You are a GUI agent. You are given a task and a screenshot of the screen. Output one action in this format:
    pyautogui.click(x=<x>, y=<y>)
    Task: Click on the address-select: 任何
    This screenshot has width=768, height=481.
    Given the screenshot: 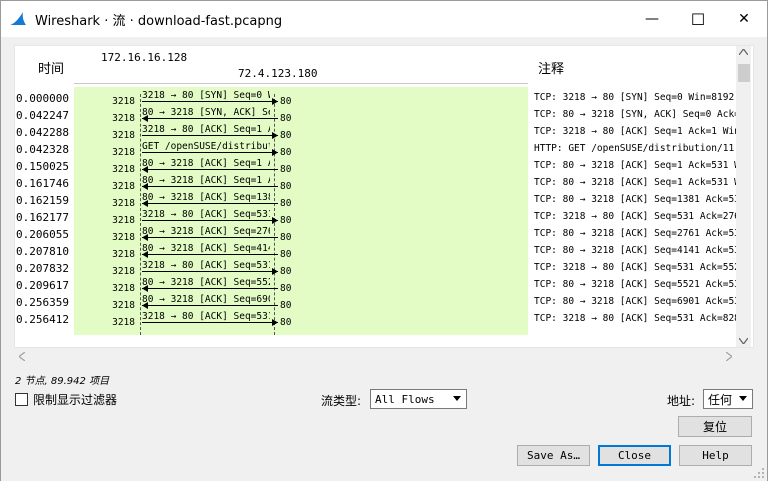 What is the action you would take?
    pyautogui.click(x=728, y=399)
    